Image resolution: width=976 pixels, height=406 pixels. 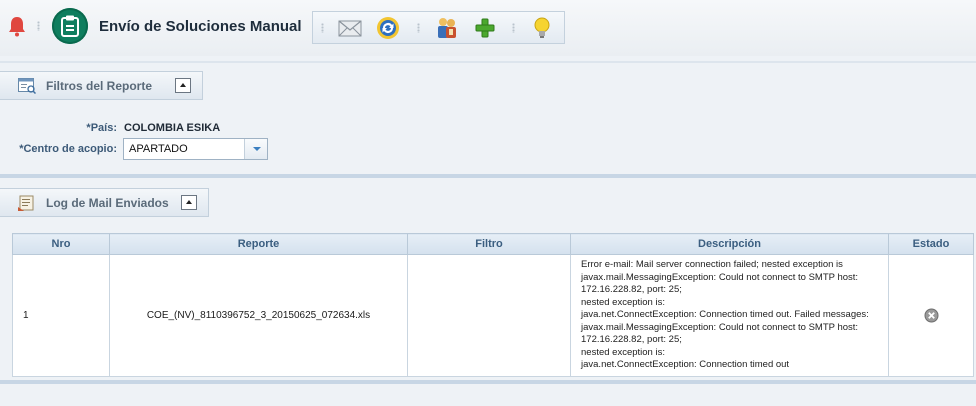 I want to click on error-circle-icon, so click(x=931, y=315).